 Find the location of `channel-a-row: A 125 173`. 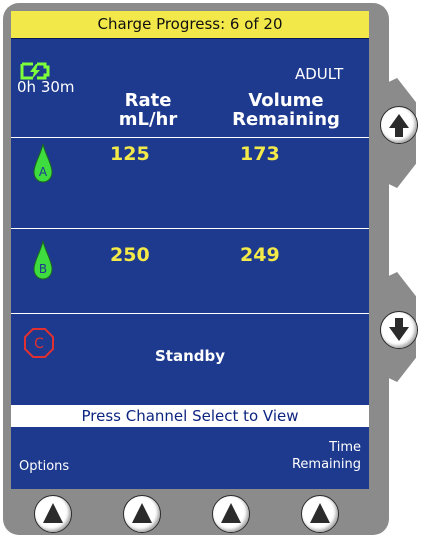

channel-a-row: A 125 173 is located at coordinates (190, 183).